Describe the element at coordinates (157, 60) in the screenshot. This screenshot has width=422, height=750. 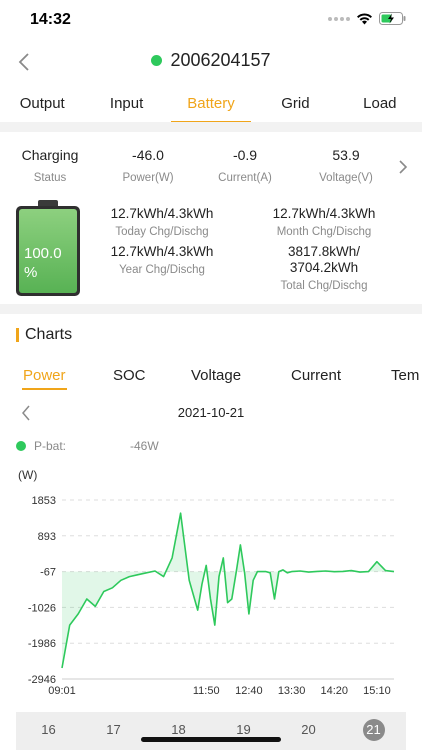
I see `online-status-icon` at that location.